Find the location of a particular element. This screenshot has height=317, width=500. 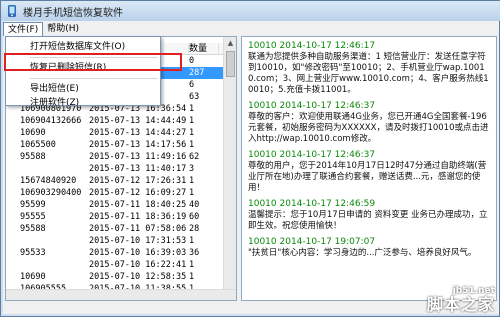

menu-file: 文件(F) is located at coordinates (23, 28).